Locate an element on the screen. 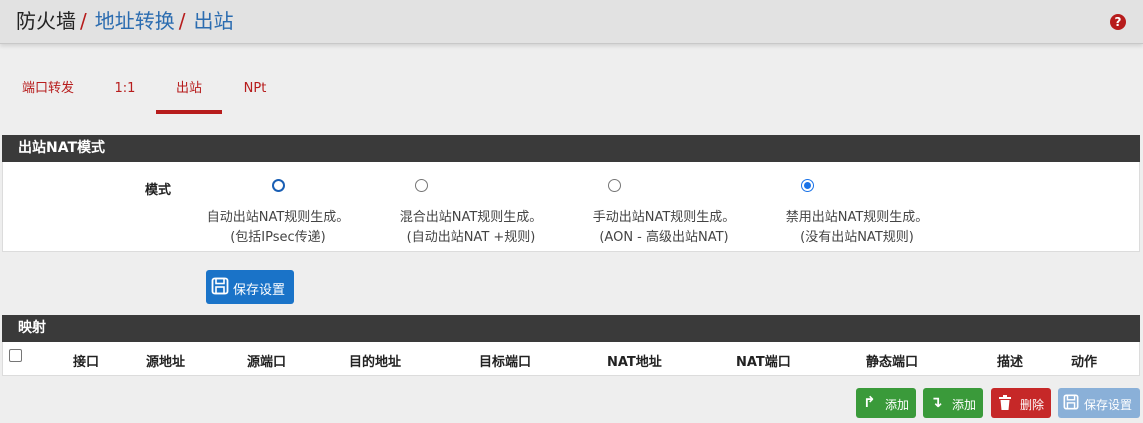 Image resolution: width=1143 pixels, height=423 pixels. tab-npt: NPt is located at coordinates (255, 93).